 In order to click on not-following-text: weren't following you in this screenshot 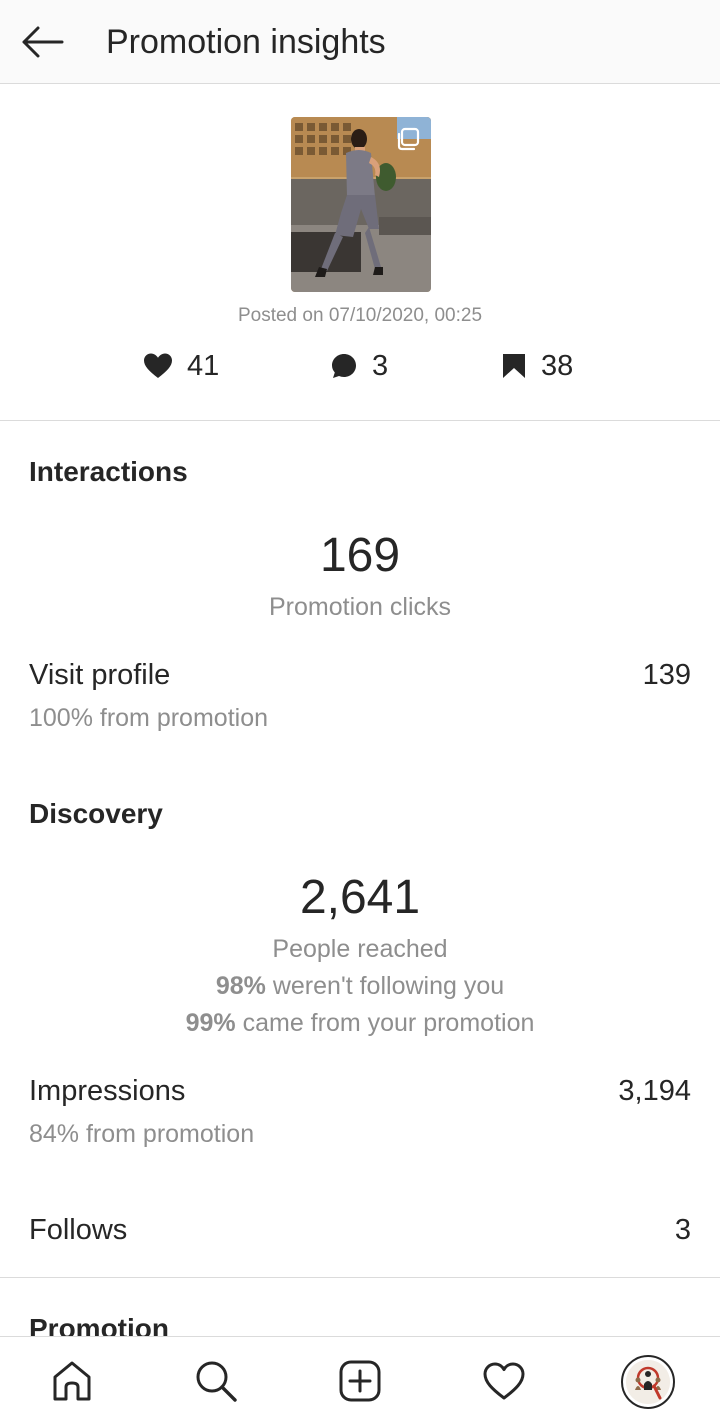, I will do `click(385, 986)`.